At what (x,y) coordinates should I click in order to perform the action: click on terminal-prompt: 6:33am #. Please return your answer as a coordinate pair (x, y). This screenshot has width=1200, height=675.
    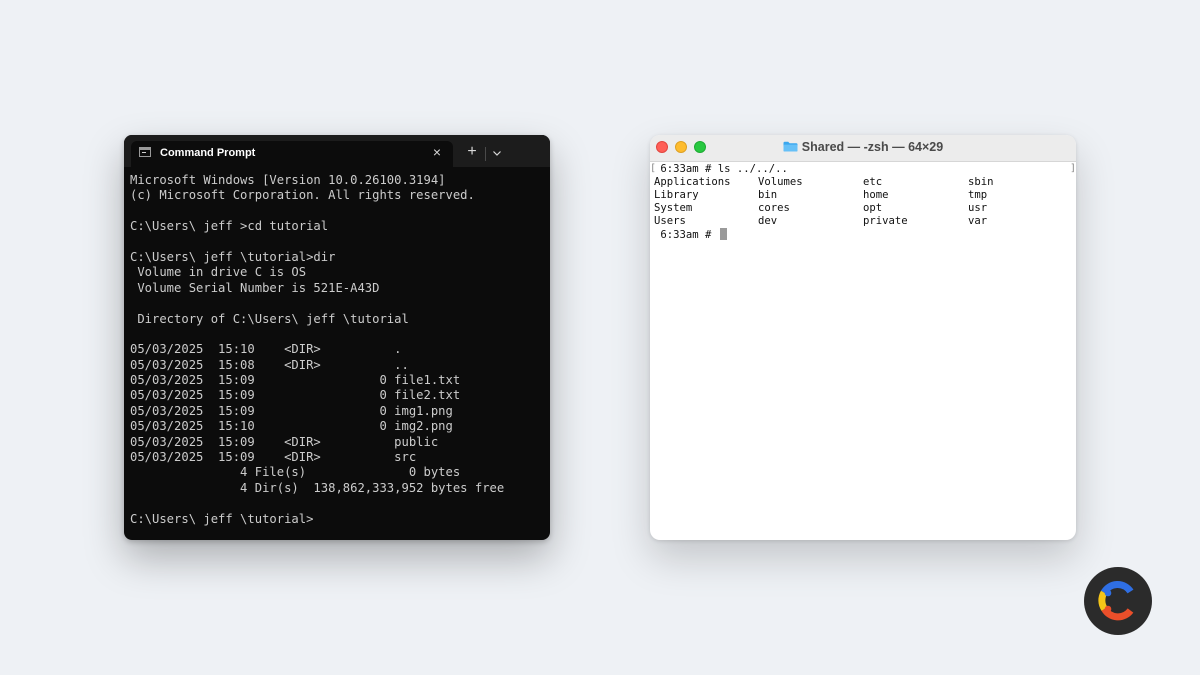
    Looking at the image, I should click on (686, 235).